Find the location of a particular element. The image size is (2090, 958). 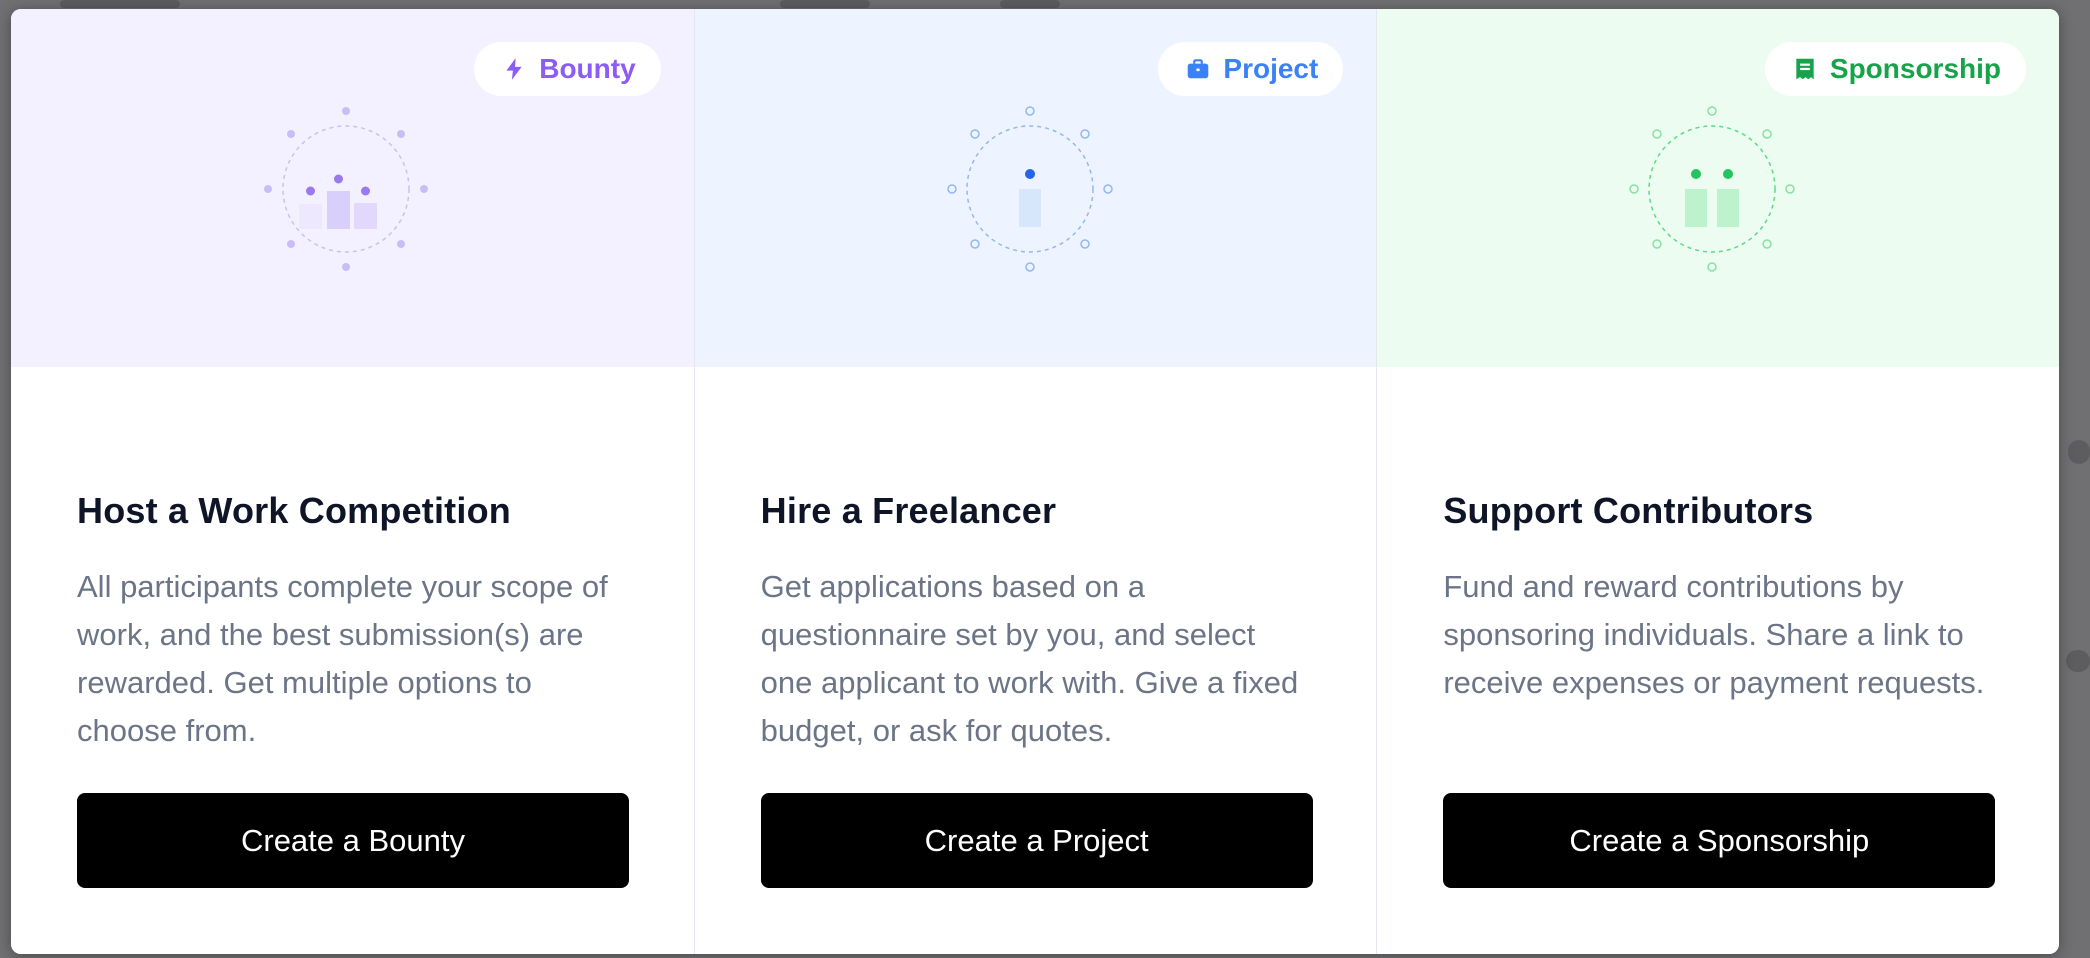

bounty-badge: Bounty is located at coordinates (567, 69).